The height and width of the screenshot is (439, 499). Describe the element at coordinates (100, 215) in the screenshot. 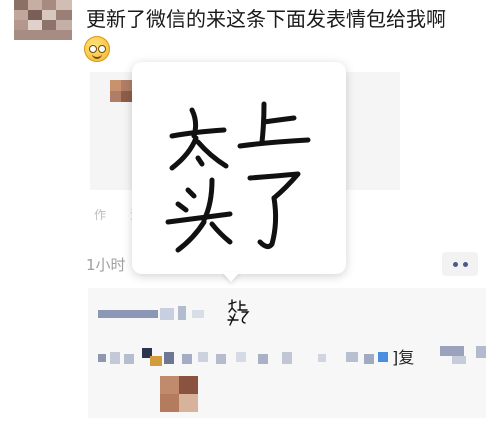

I see `card-hint-left: 作` at that location.